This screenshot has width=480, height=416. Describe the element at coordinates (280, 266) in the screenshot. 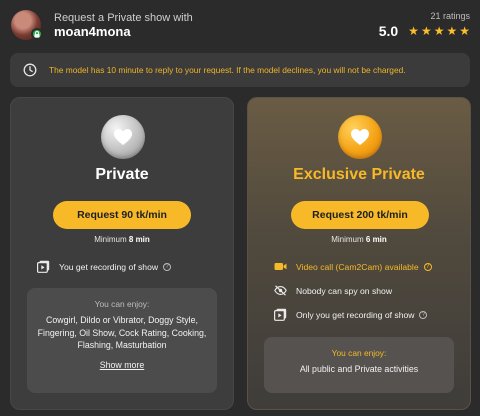

I see `video-camera-icon` at that location.